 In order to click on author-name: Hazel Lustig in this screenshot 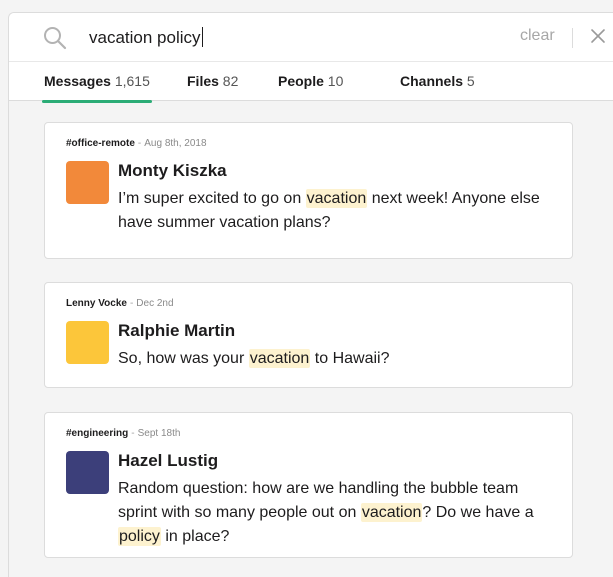, I will do `click(168, 461)`.